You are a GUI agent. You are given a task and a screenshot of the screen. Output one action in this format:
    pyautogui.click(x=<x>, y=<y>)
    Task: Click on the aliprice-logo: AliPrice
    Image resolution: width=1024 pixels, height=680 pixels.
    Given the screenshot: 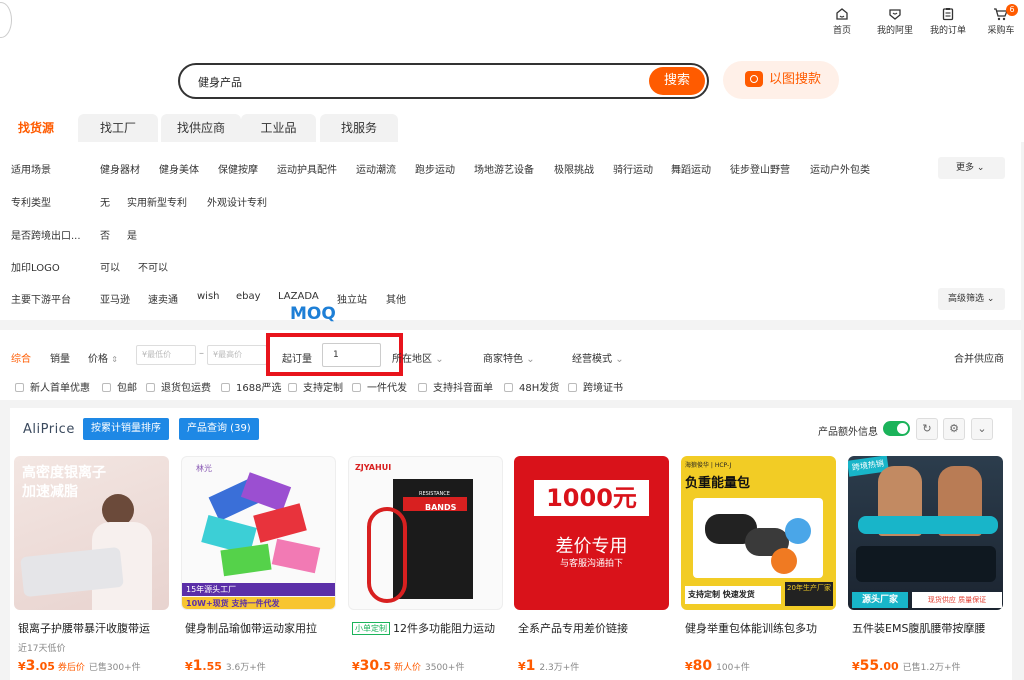 What is the action you would take?
    pyautogui.click(x=49, y=429)
    